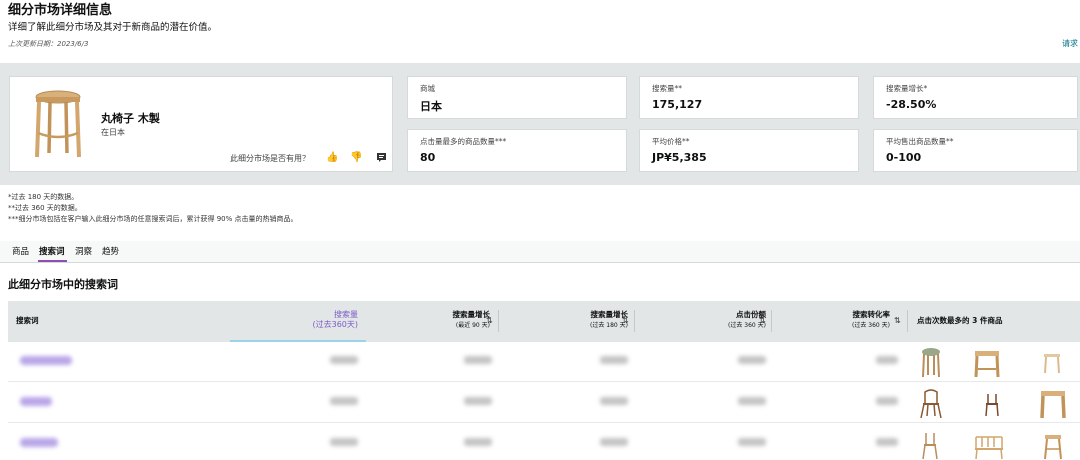  What do you see at coordinates (975, 150) in the screenshot?
I see `stat-card-avg-units: 平均售出商品数量** 0-100` at bounding box center [975, 150].